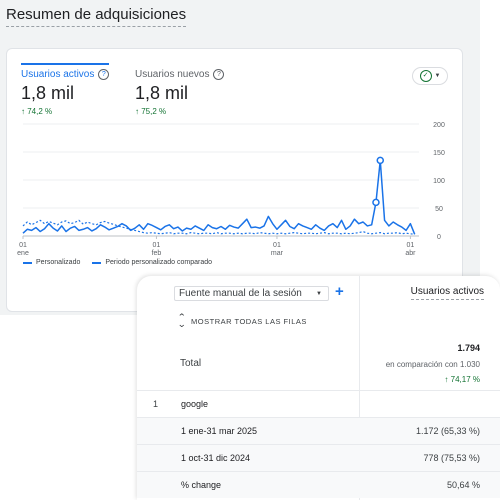  Describe the element at coordinates (462, 379) in the screenshot. I see `total-change: ↑ 74,17 %` at that location.